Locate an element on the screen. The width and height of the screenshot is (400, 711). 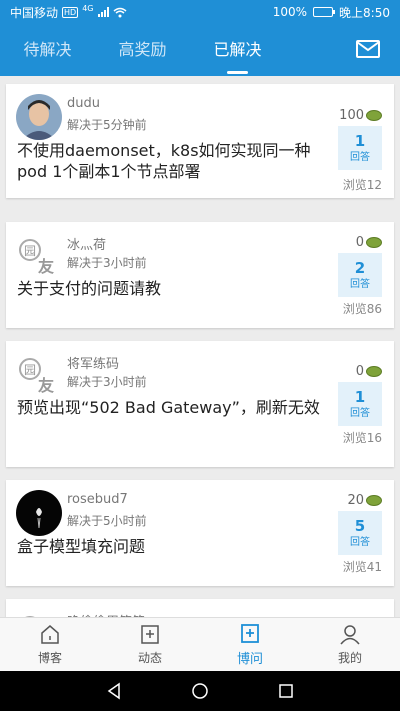
nav-blog-label: 博客 is located at coordinates (49, 658).